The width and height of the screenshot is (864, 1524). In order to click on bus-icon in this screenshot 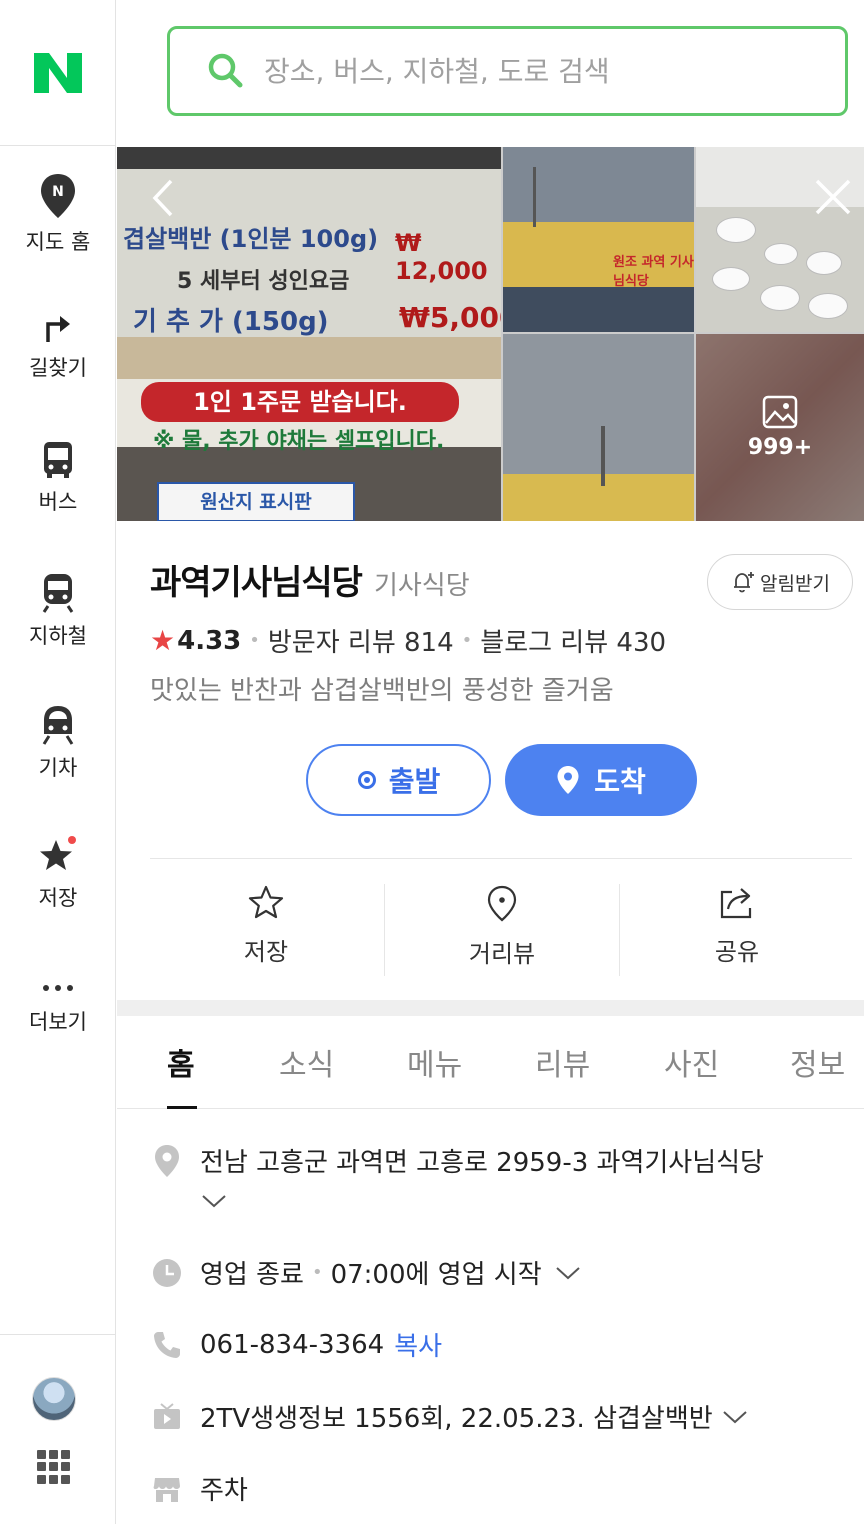, I will do `click(58, 460)`.